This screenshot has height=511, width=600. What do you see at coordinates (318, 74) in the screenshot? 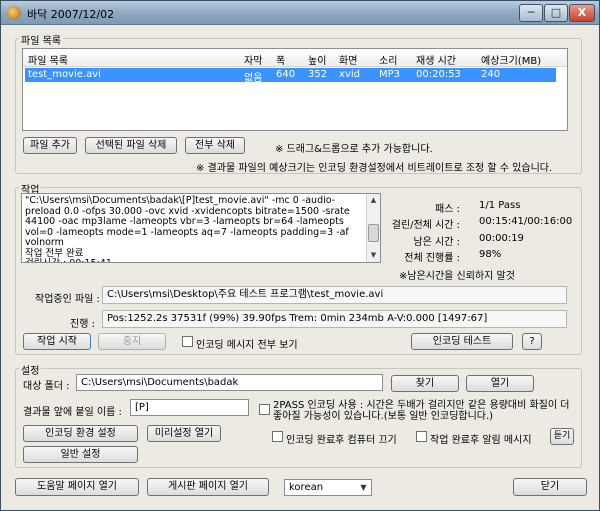
I see `cell-height: 352` at bounding box center [318, 74].